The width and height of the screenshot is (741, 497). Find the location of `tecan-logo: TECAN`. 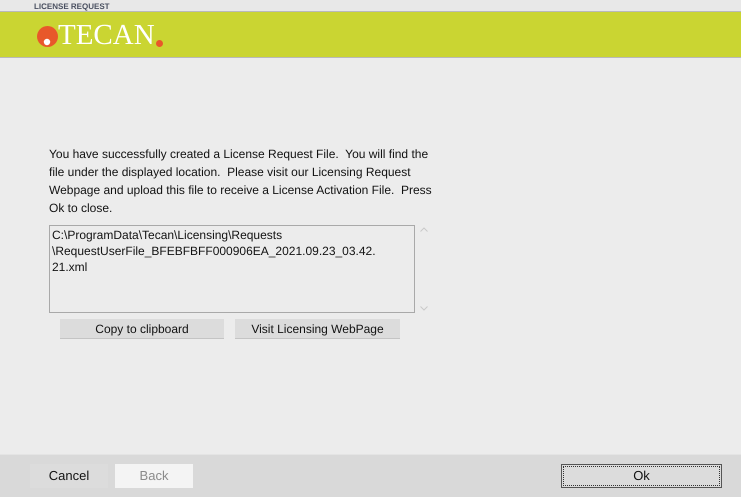

tecan-logo: TECAN is located at coordinates (100, 34).